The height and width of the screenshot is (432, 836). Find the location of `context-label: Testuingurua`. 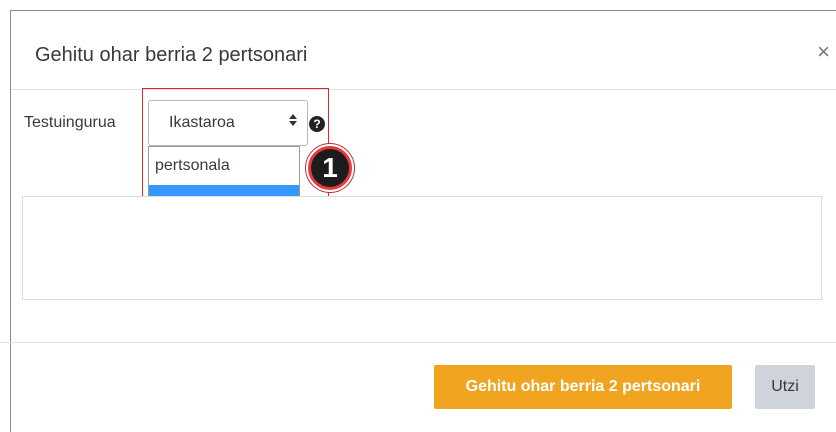

context-label: Testuingurua is located at coordinates (70, 122).